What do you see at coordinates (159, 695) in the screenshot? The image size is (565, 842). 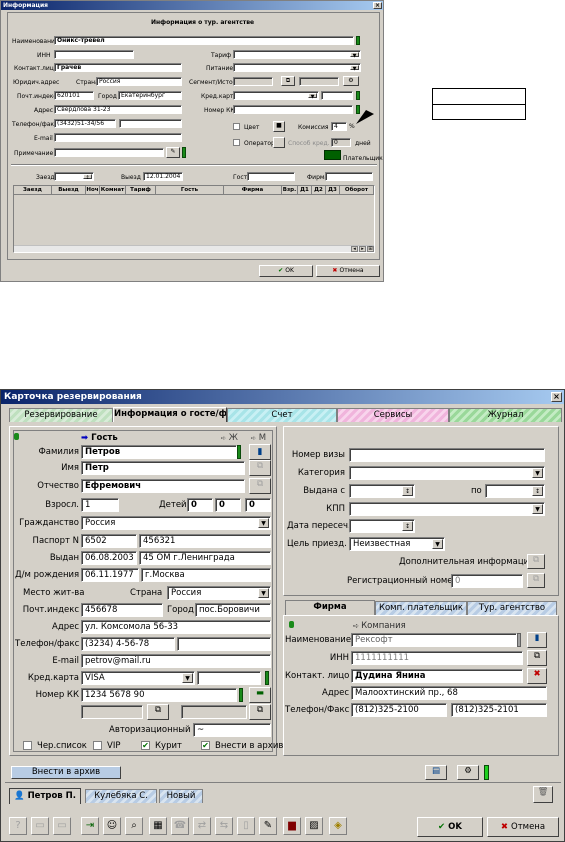 I see `cc-field: 1234 5678 90` at bounding box center [159, 695].